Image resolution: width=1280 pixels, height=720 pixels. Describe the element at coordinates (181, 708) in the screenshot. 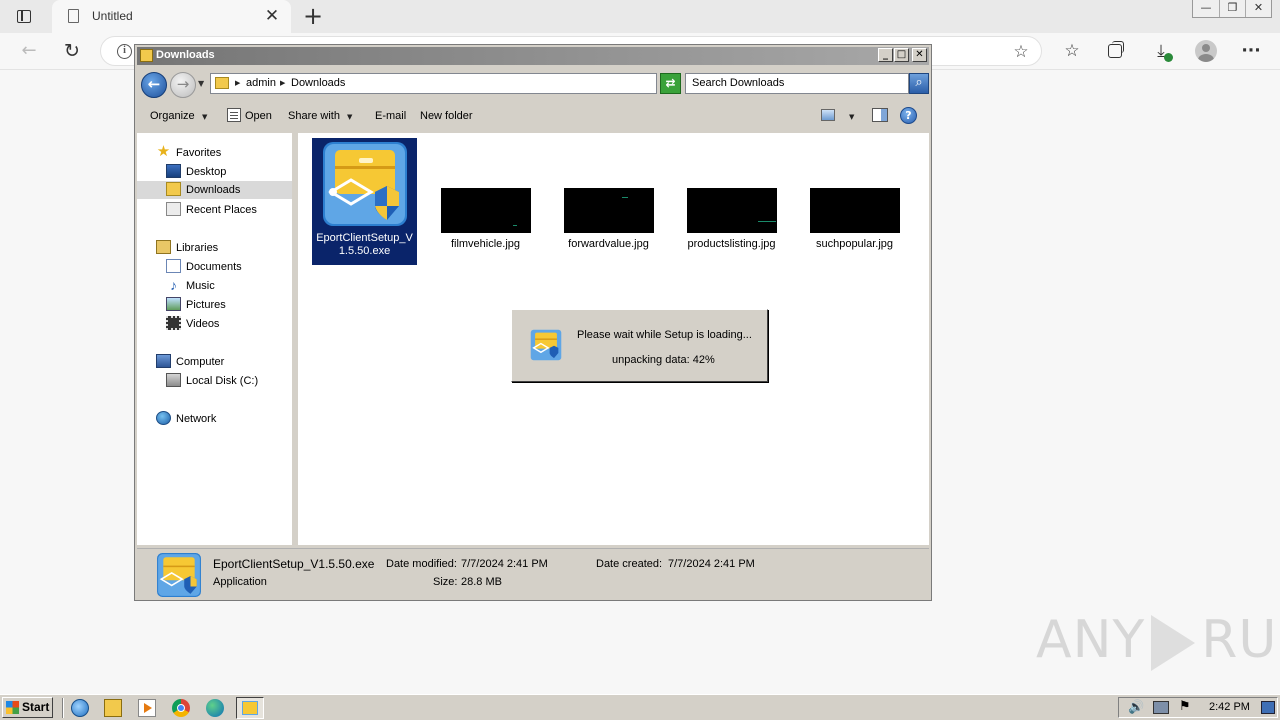

I see `chrome-icon` at that location.